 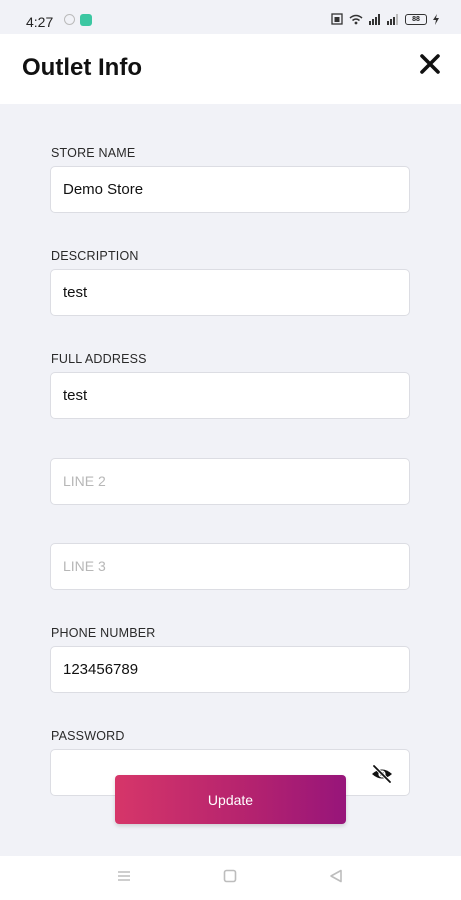 What do you see at coordinates (230, 799) in the screenshot?
I see `update-button: Update` at bounding box center [230, 799].